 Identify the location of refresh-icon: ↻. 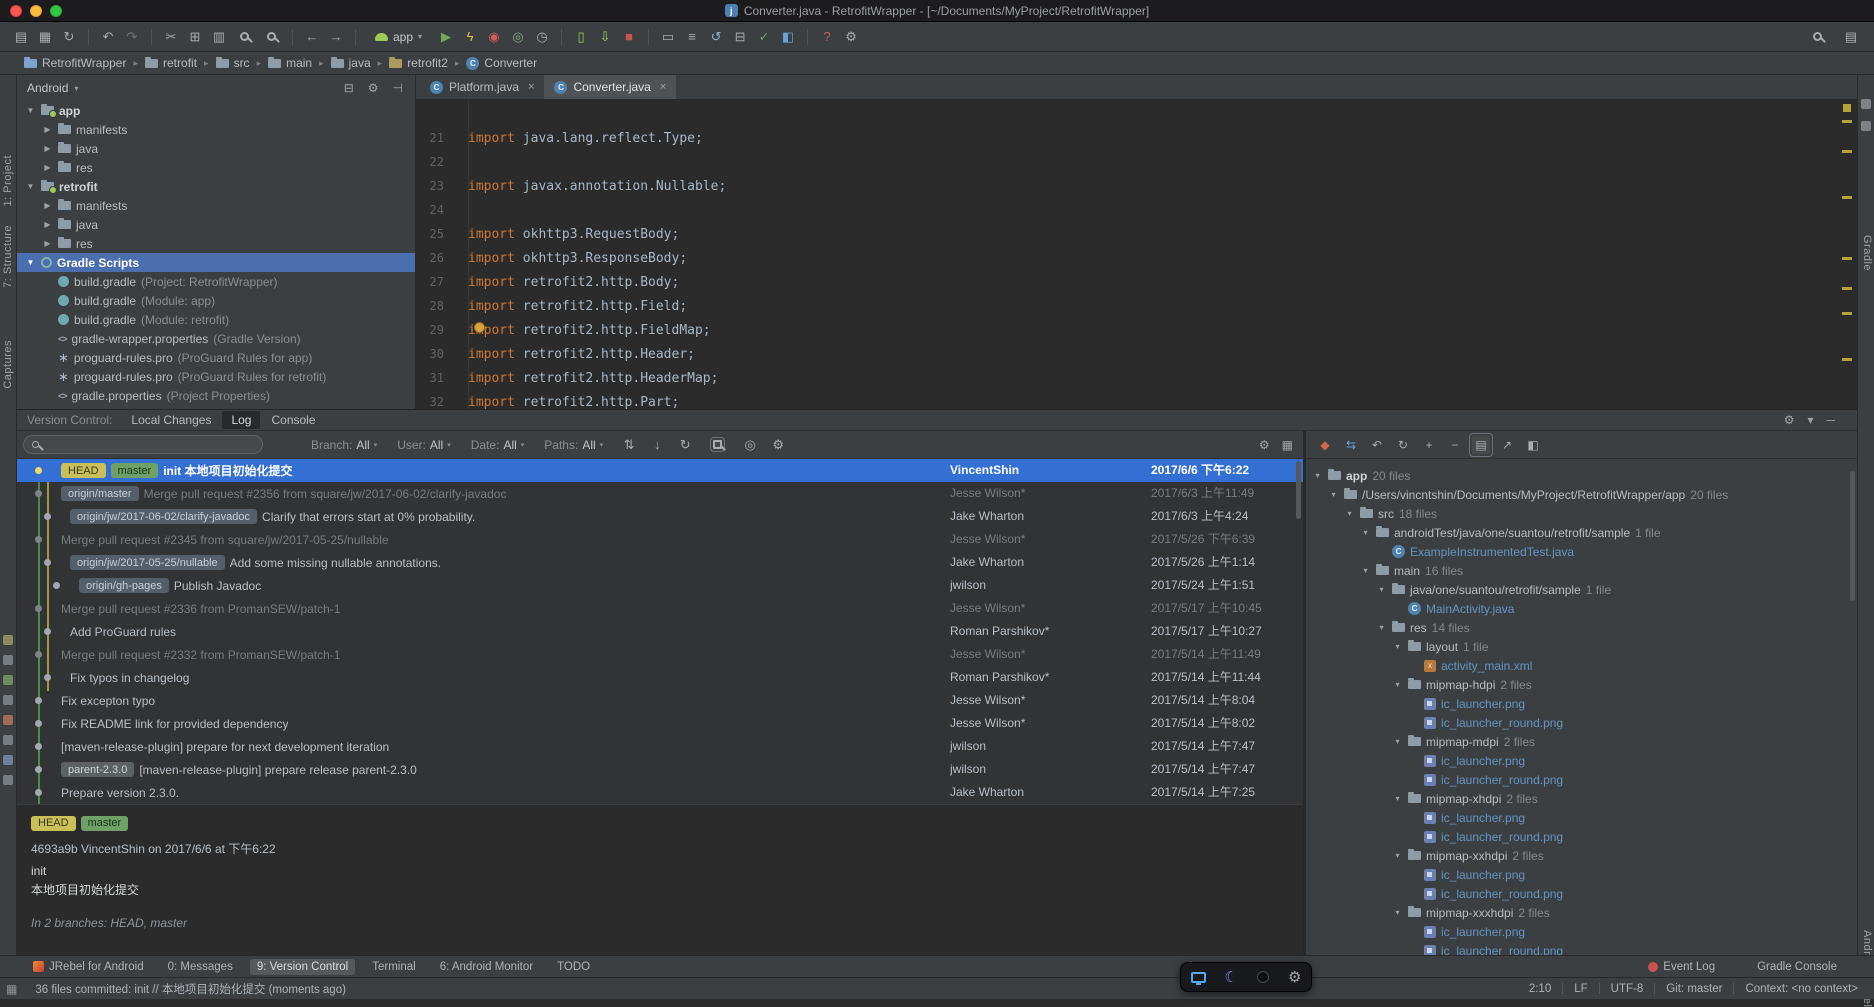
(1403, 445).